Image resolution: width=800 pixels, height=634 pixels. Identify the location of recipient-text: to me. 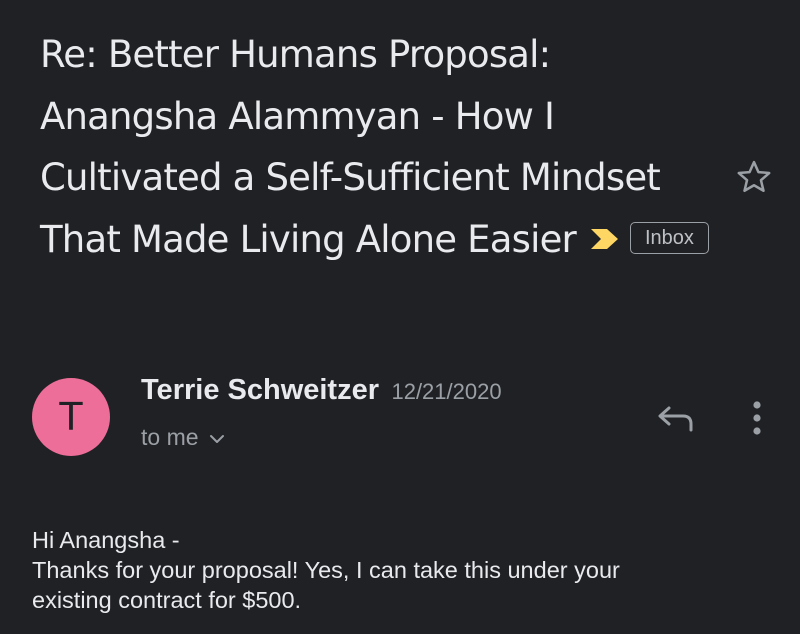
(170, 437).